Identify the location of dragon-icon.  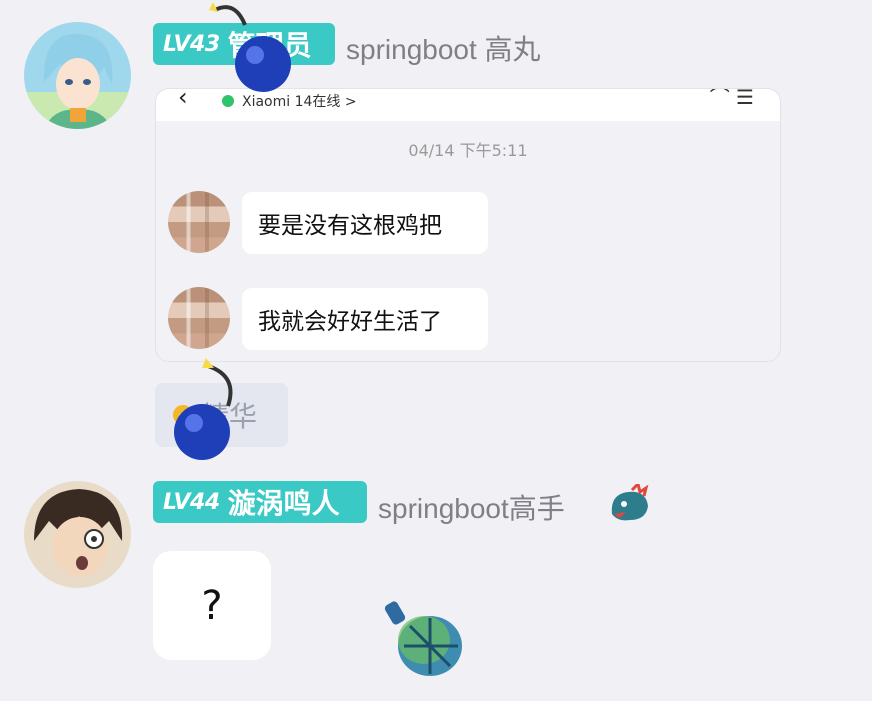
(630, 502).